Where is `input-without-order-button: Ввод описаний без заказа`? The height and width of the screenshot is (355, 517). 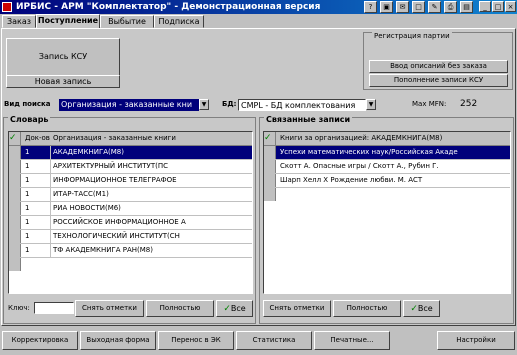
input-without-order-button: Ввод описаний без заказа is located at coordinates (438, 66).